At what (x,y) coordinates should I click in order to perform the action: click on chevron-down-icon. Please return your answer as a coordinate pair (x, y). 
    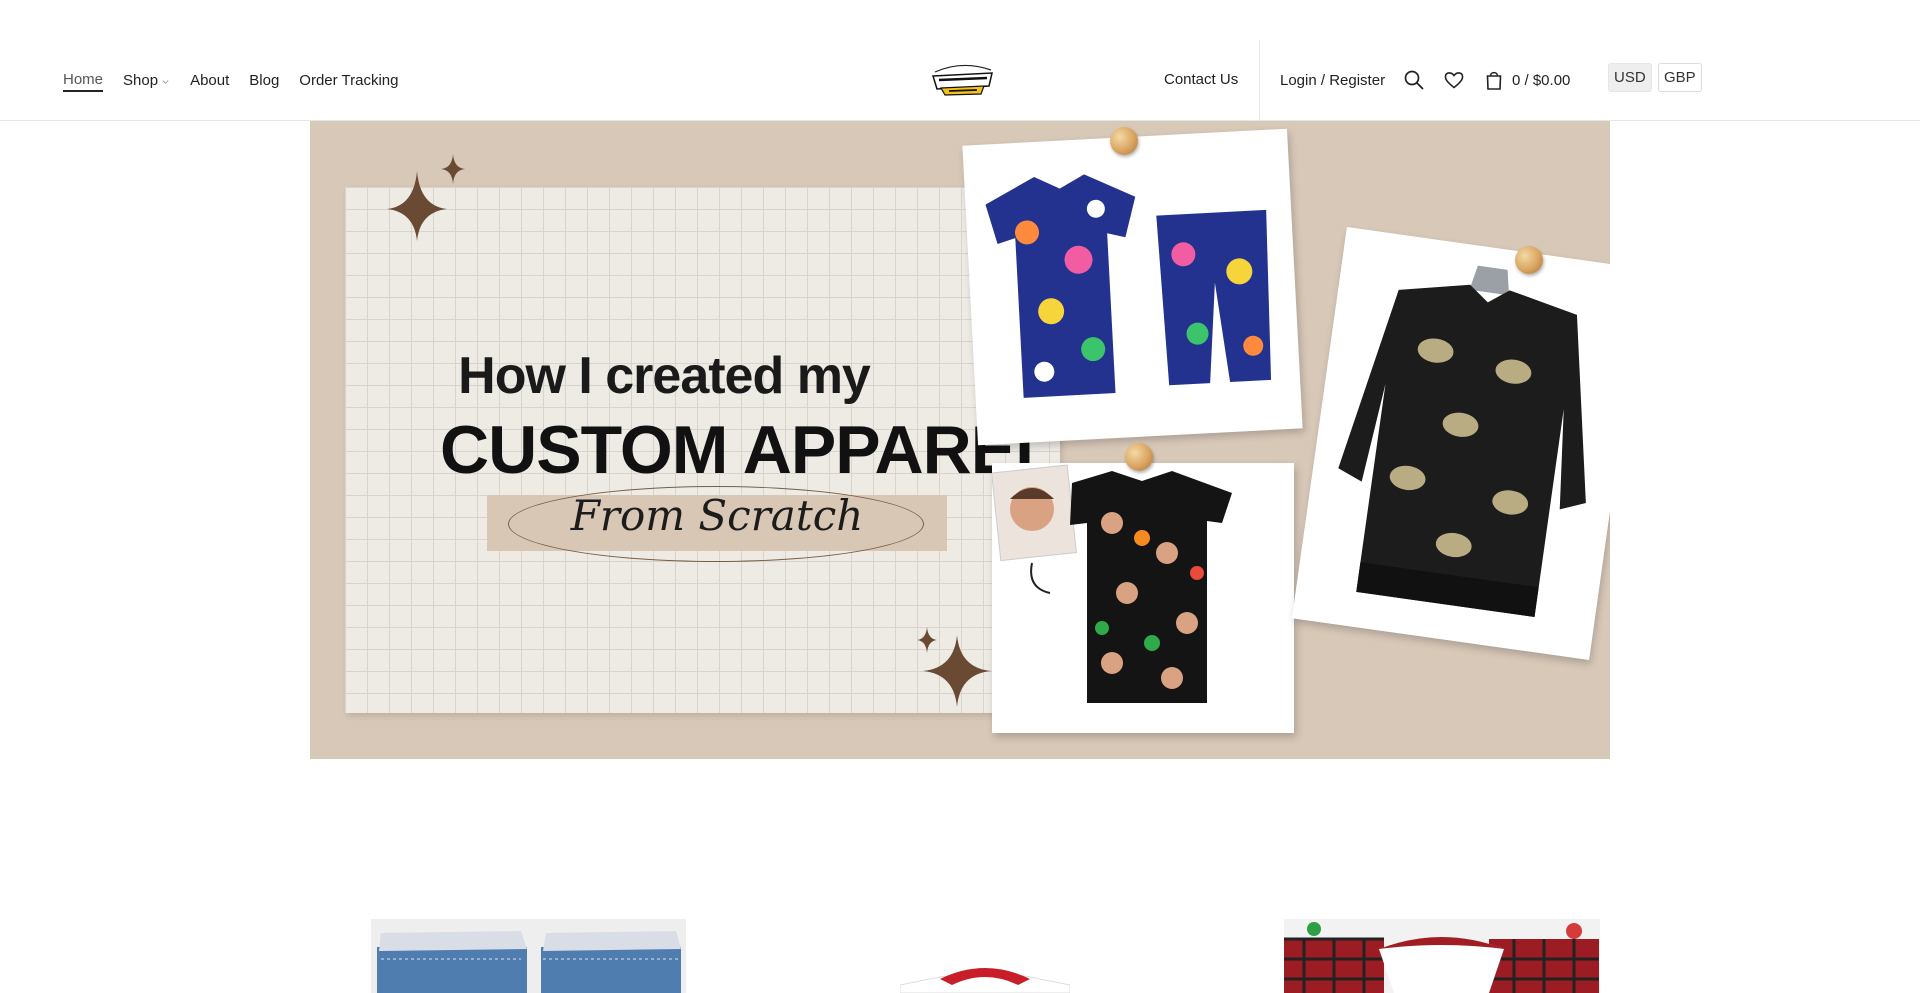
    Looking at the image, I should click on (165, 81).